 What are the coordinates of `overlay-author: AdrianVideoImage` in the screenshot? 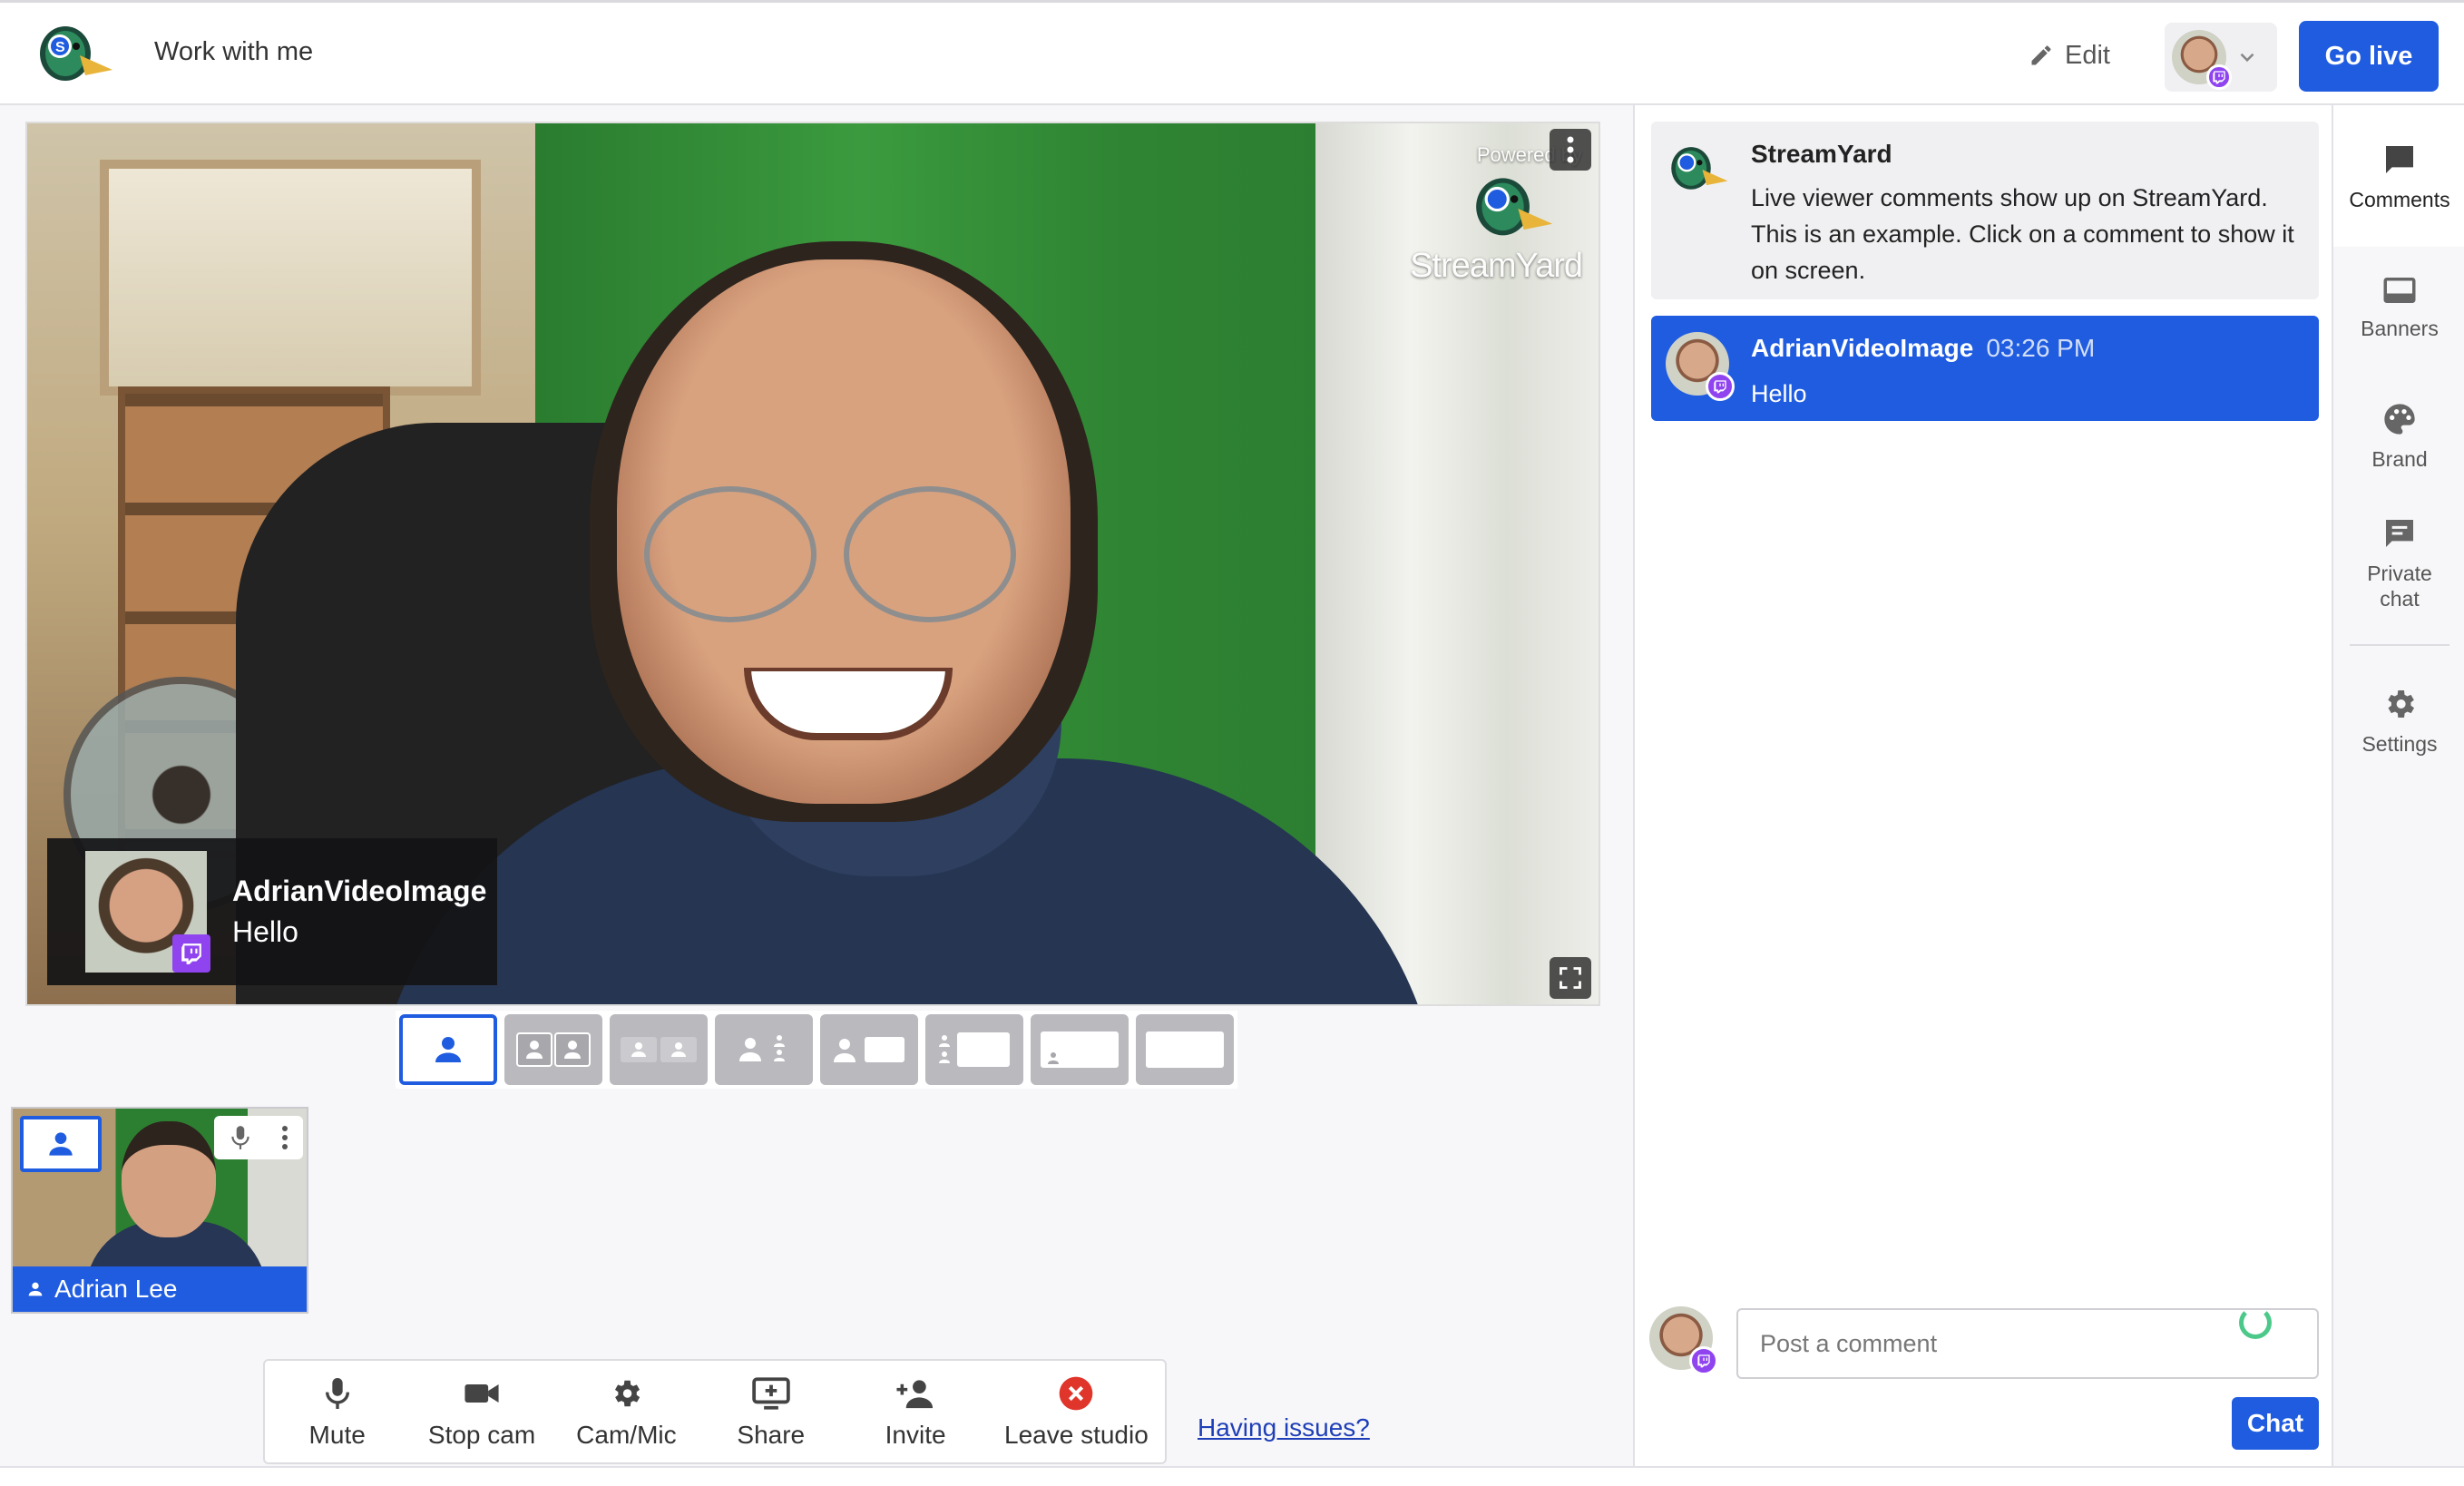 It's located at (359, 891).